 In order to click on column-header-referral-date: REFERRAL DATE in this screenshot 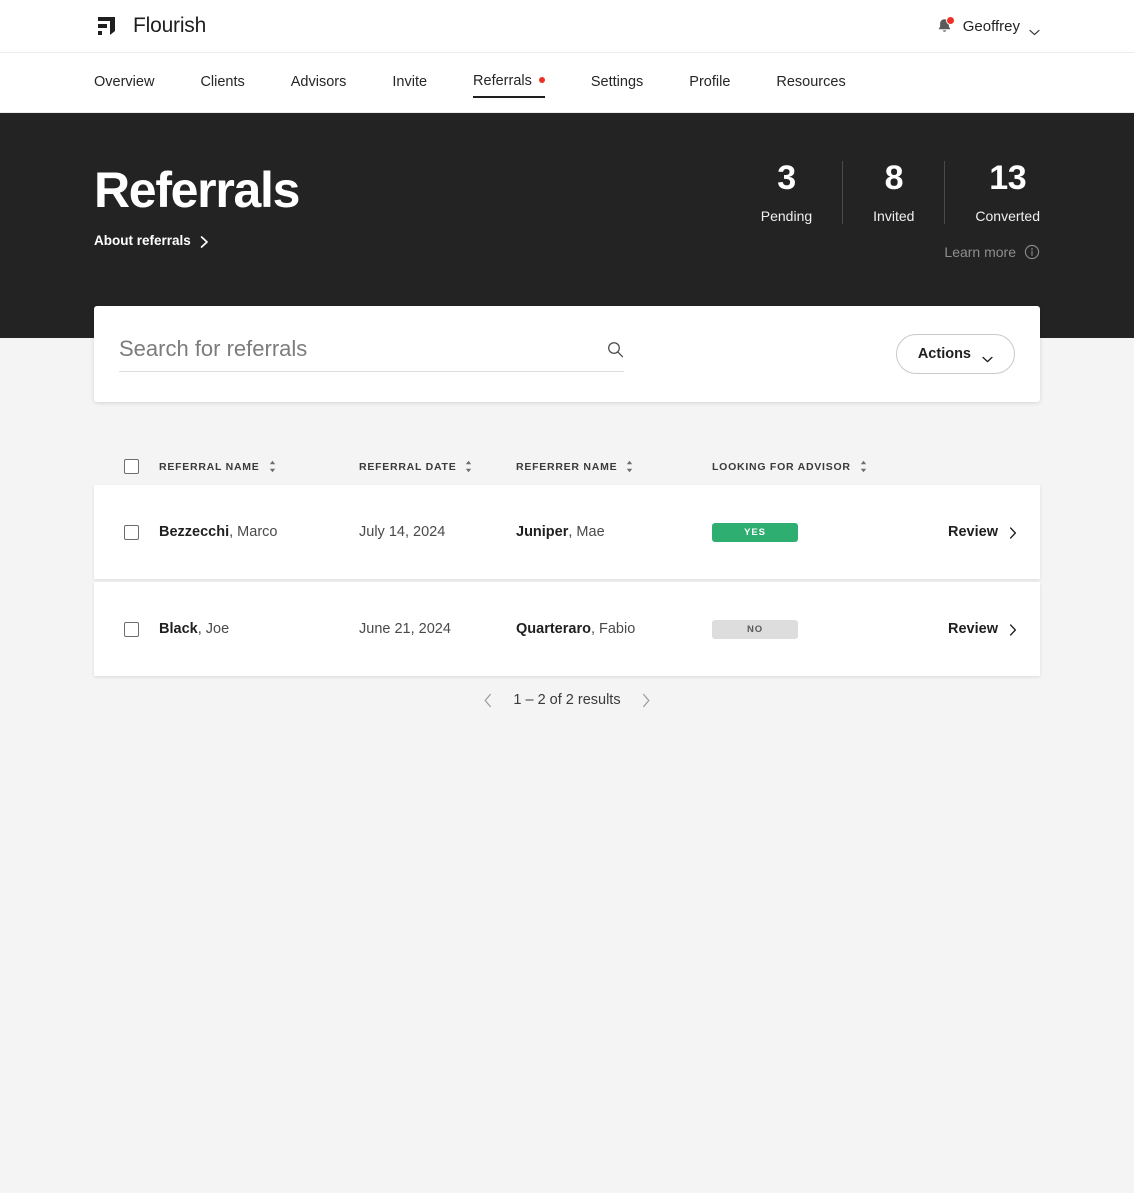, I will do `click(437, 466)`.